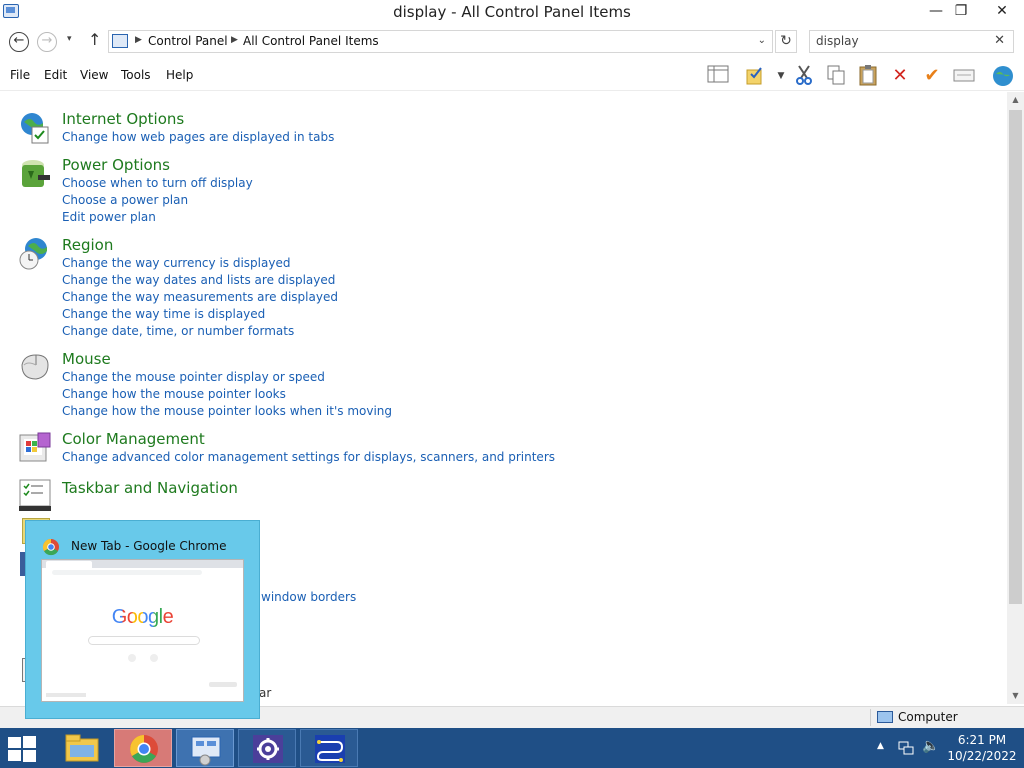  Describe the element at coordinates (125, 200) in the screenshot. I see `power-options-task-2: Choose a power plan` at that location.